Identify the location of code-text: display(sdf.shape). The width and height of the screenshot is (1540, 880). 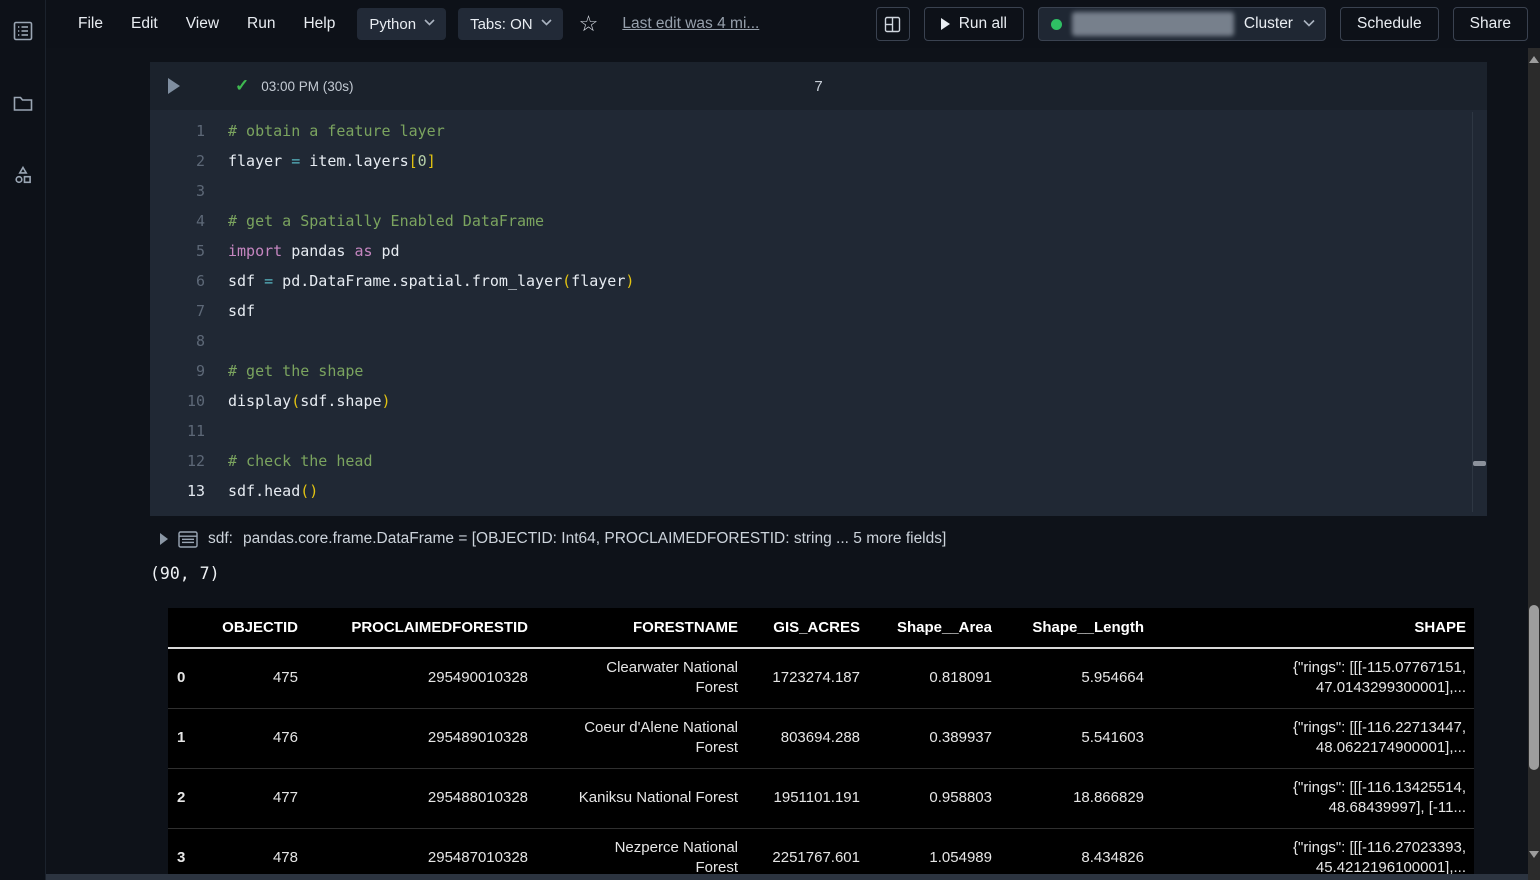
(309, 401).